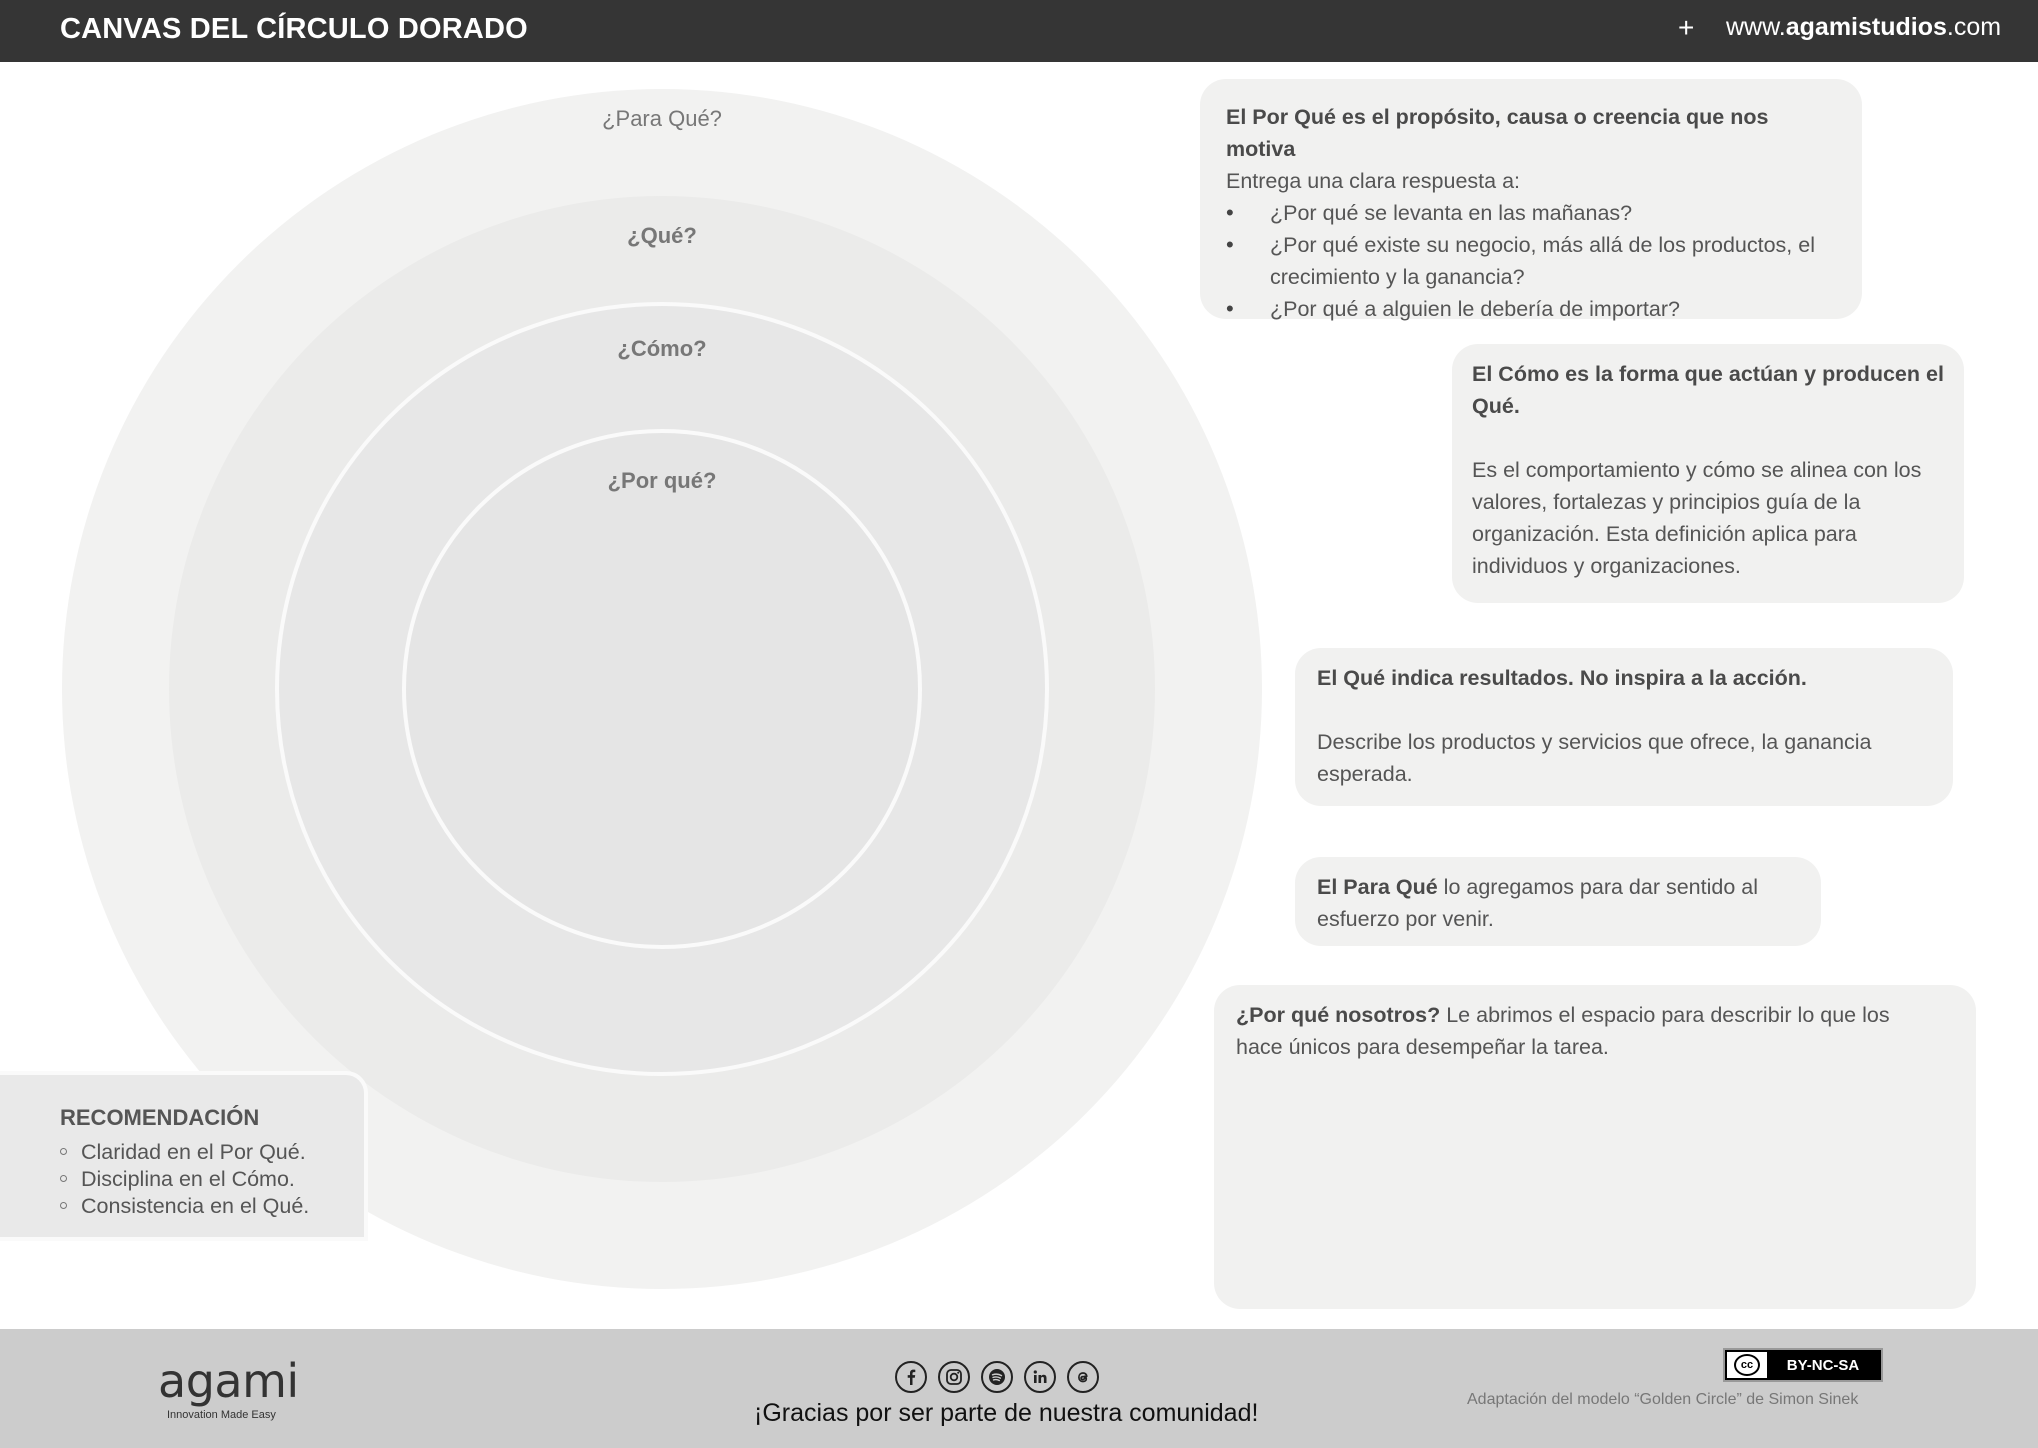 The width and height of the screenshot is (2038, 1448). I want to click on spotify-icon, so click(997, 1377).